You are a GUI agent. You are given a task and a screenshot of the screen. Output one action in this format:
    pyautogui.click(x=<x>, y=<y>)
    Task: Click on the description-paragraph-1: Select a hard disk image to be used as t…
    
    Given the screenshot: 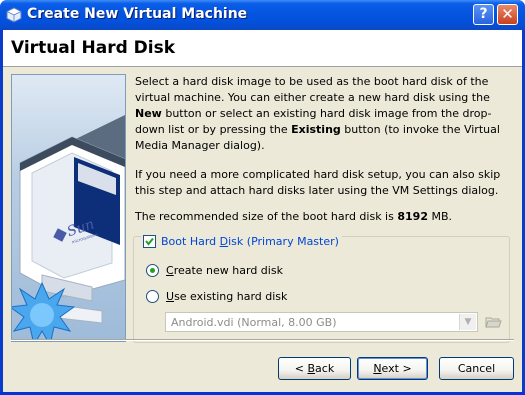 What is the action you would take?
    pyautogui.click(x=320, y=114)
    